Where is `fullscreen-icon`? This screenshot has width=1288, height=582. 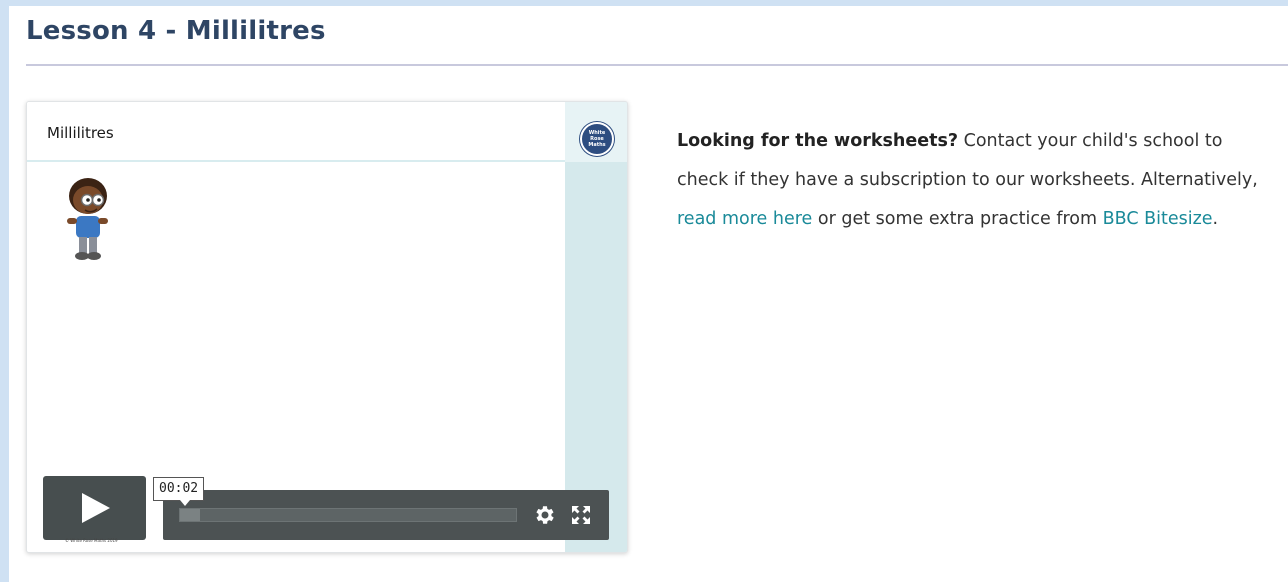
fullscreen-icon is located at coordinates (581, 515).